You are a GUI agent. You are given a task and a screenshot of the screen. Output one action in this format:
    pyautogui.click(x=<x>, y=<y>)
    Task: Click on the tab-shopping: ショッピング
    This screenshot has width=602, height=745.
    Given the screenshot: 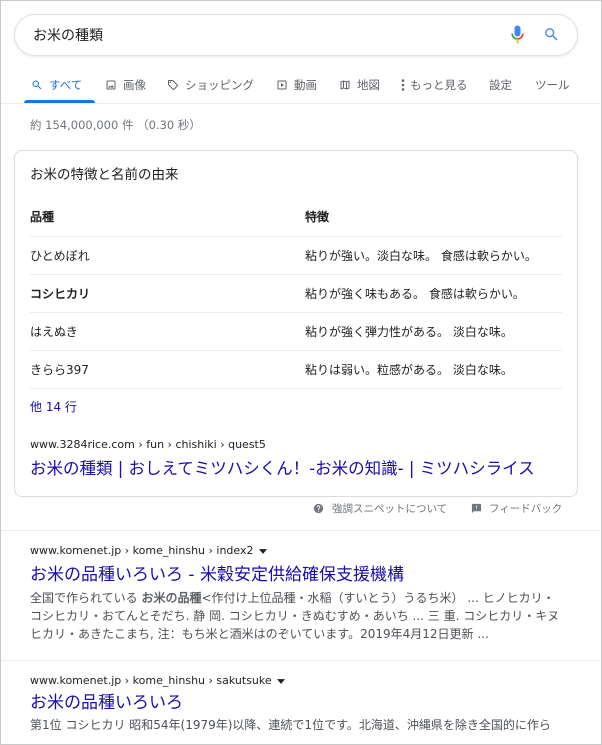 What is the action you would take?
    pyautogui.click(x=210, y=85)
    